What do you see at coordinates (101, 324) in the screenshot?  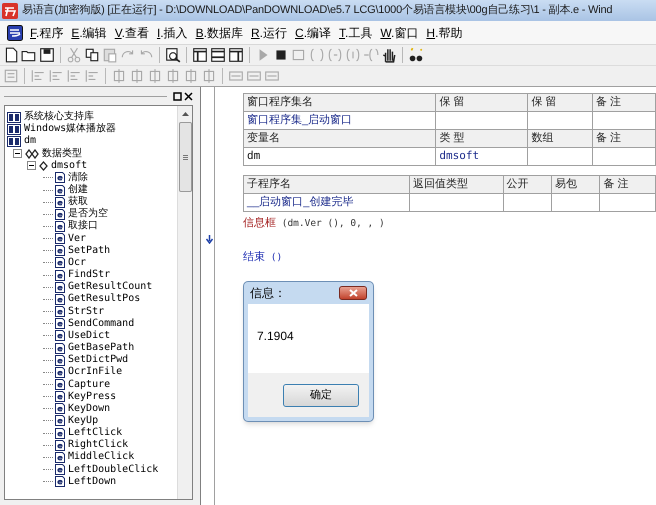 I see `tree-item: SendCommand` at bounding box center [101, 324].